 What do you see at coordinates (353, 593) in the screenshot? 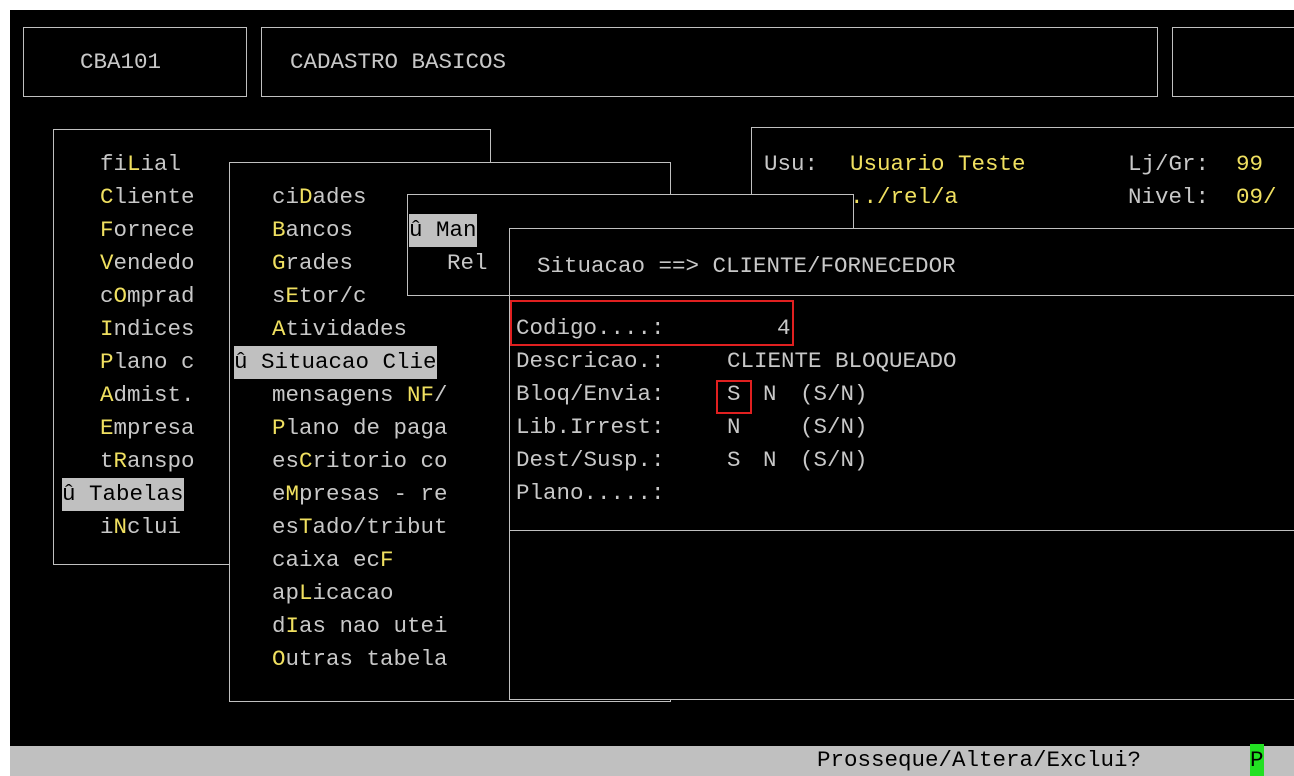
I see `tables-menu-item-label: icacao` at bounding box center [353, 593].